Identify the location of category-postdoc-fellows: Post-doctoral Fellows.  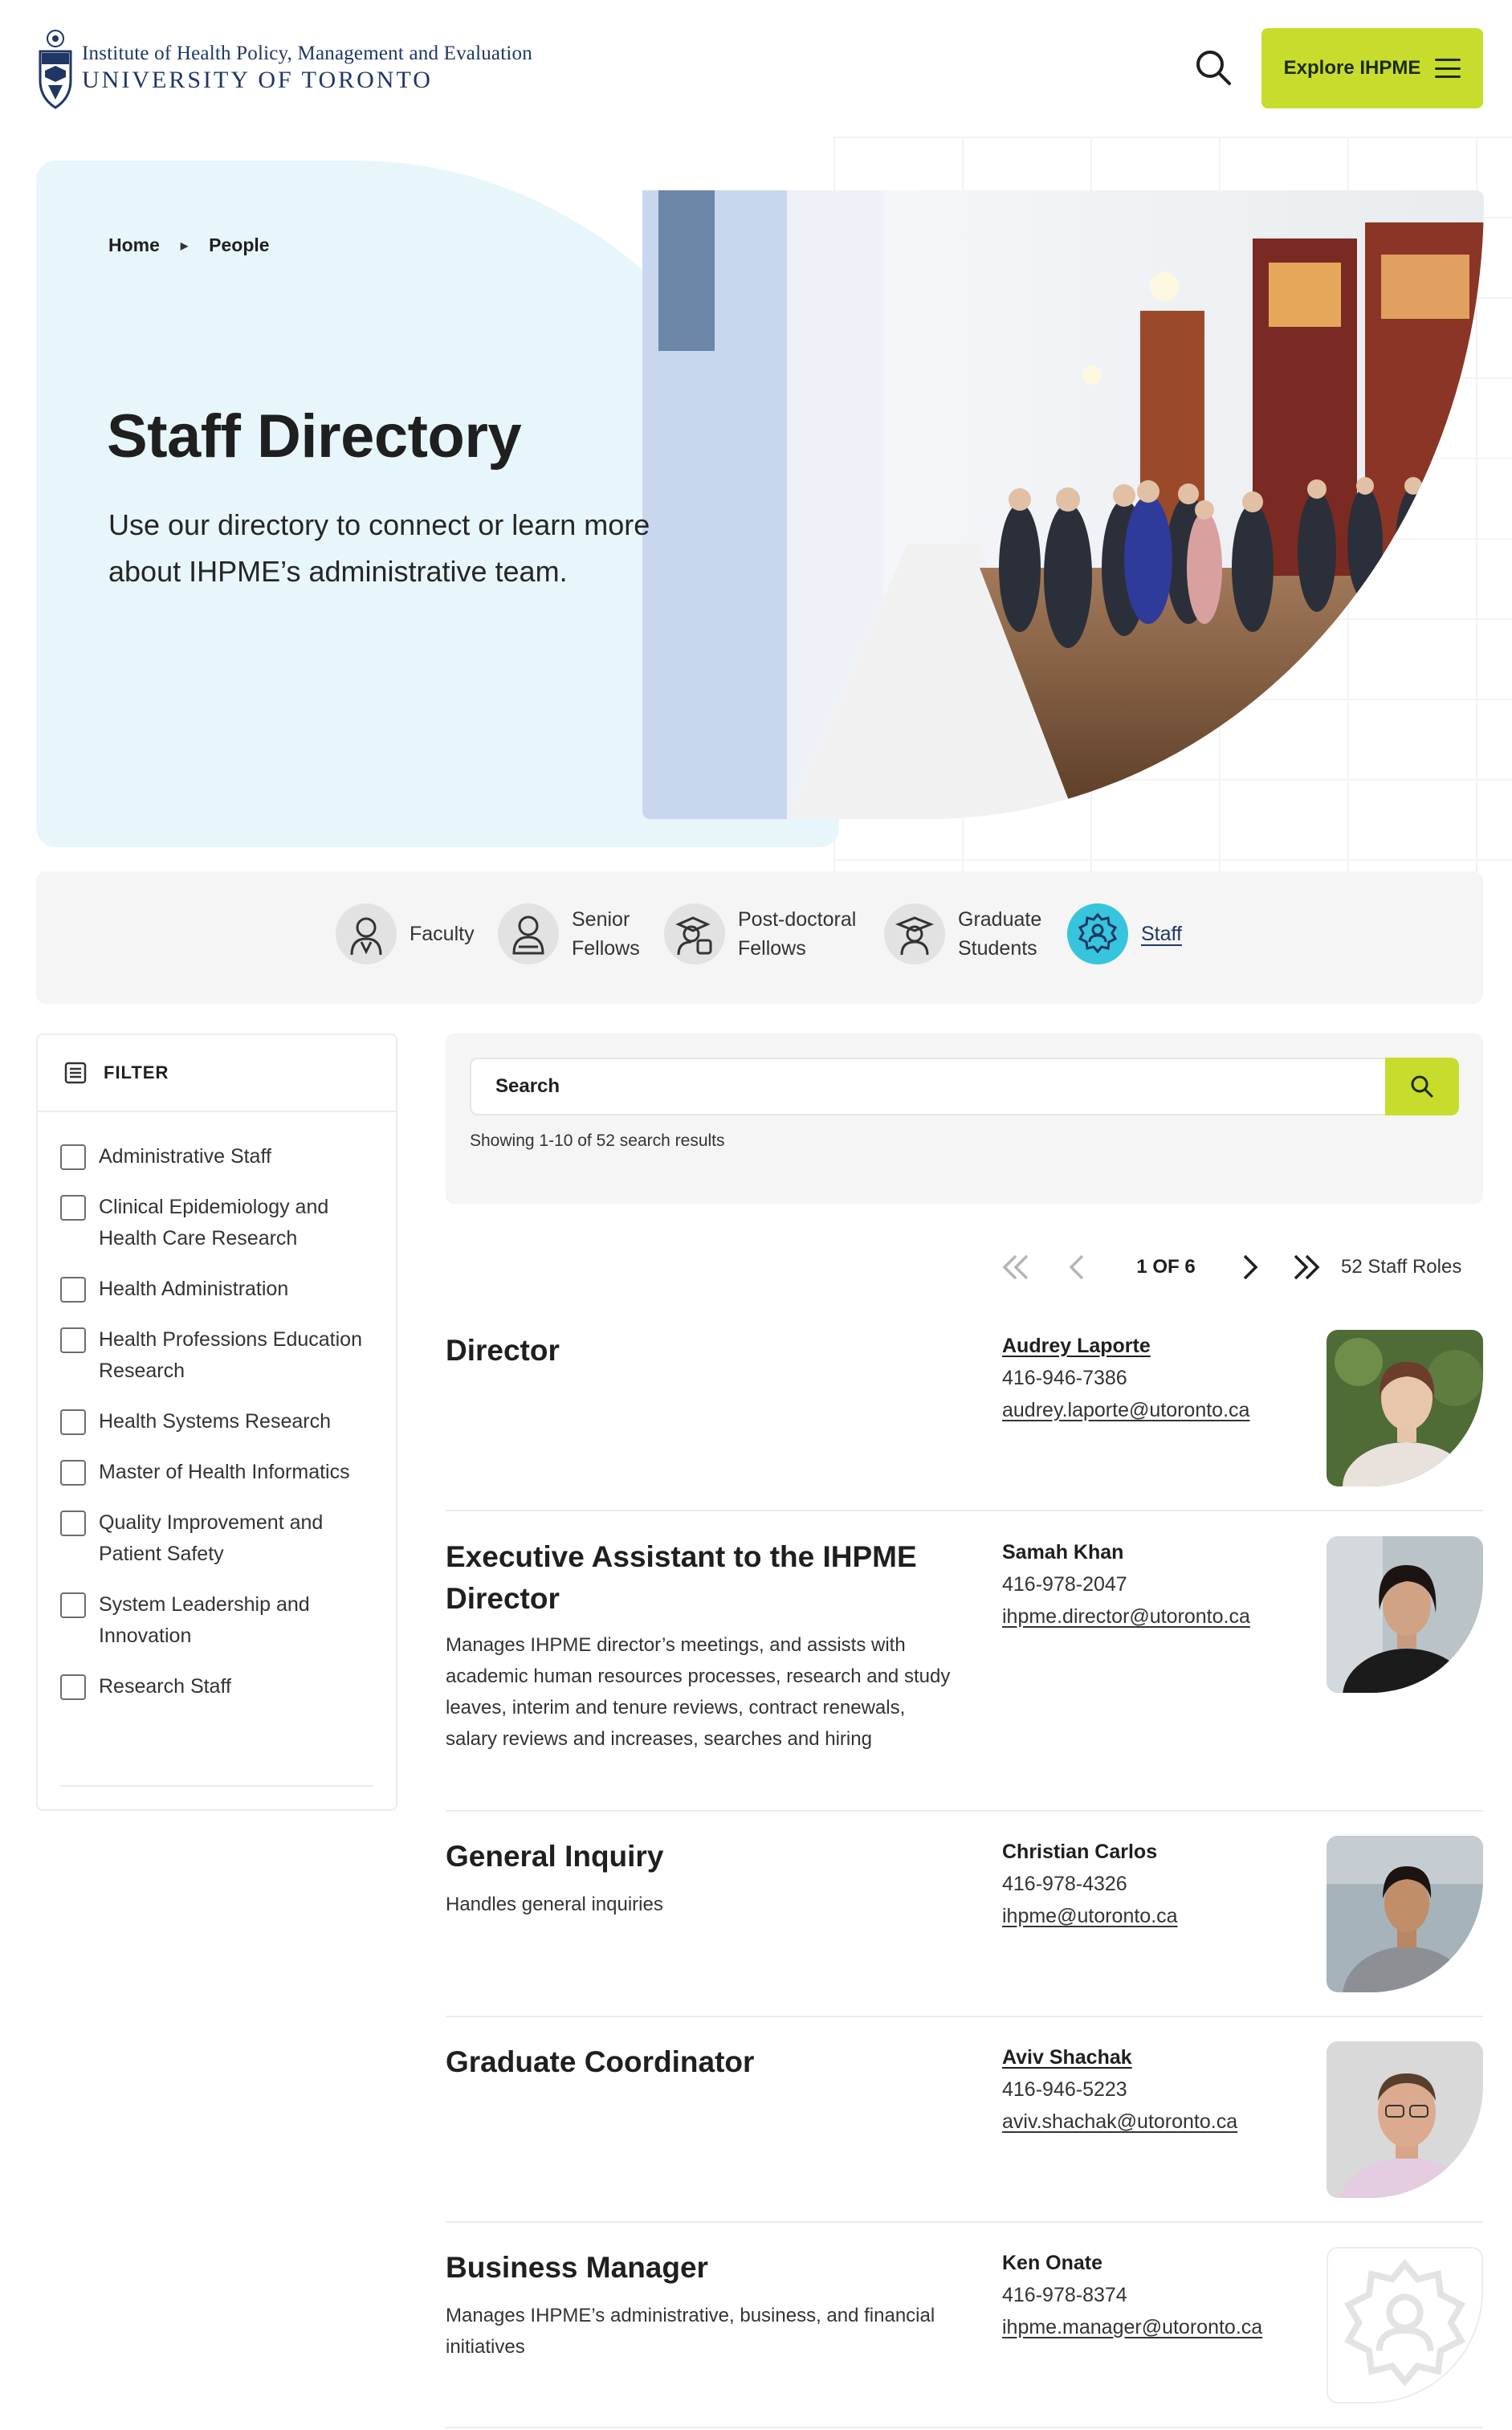
(767, 934).